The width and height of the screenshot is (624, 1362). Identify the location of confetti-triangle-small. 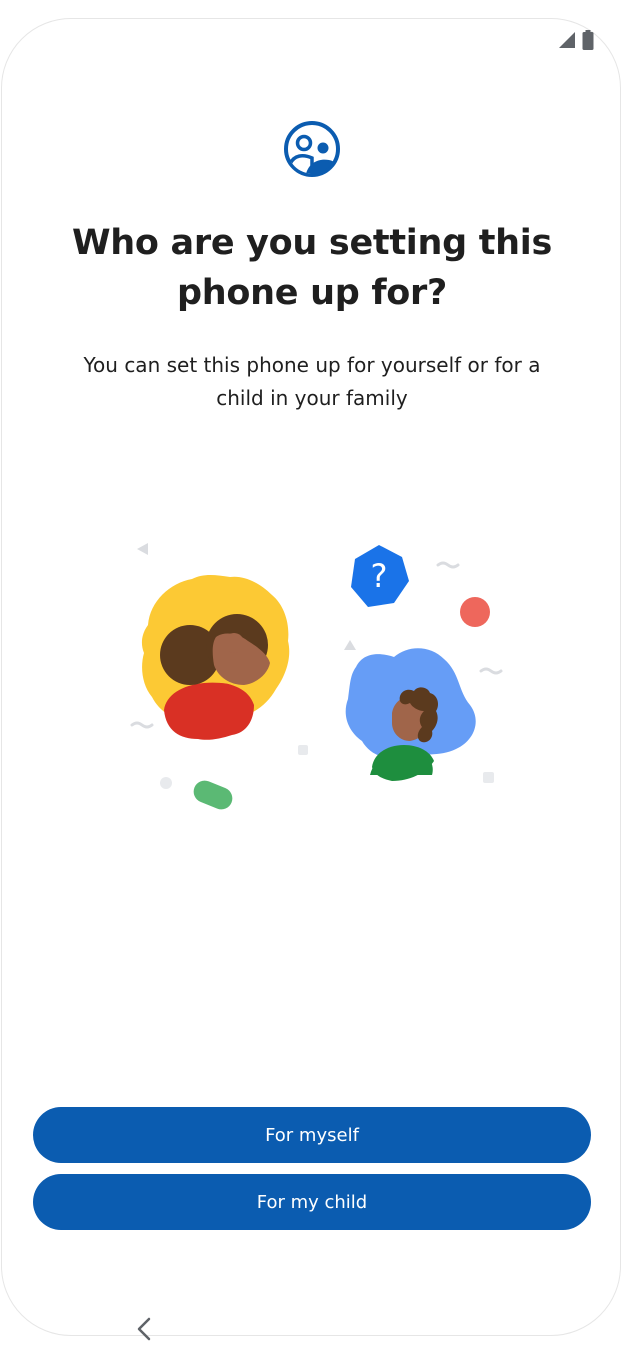
(350, 645).